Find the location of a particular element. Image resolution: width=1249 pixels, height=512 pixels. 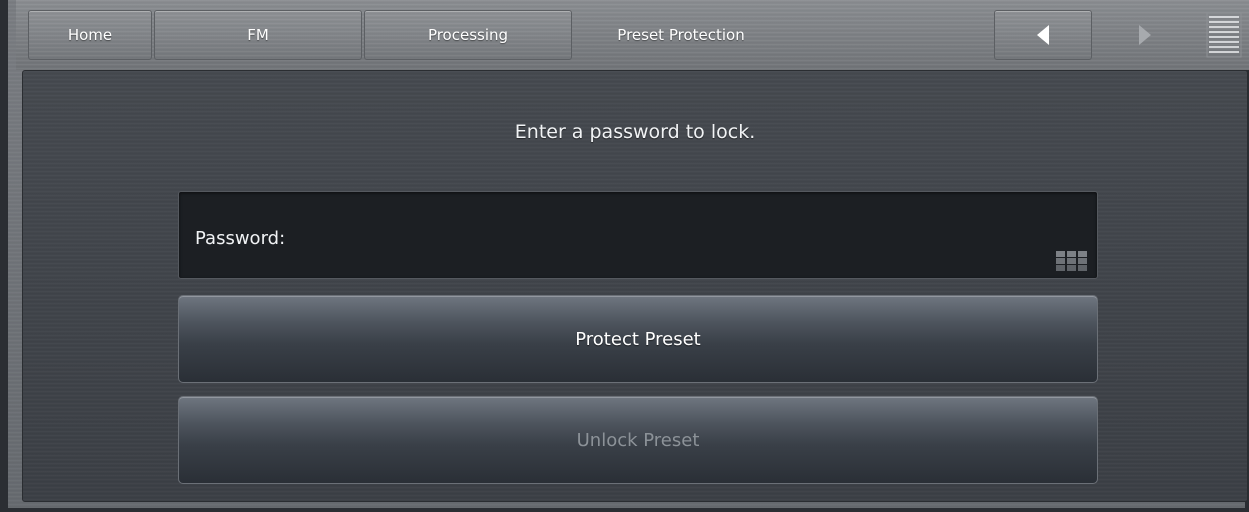

unlock-preset-button: Unlock Preset is located at coordinates (638, 440).